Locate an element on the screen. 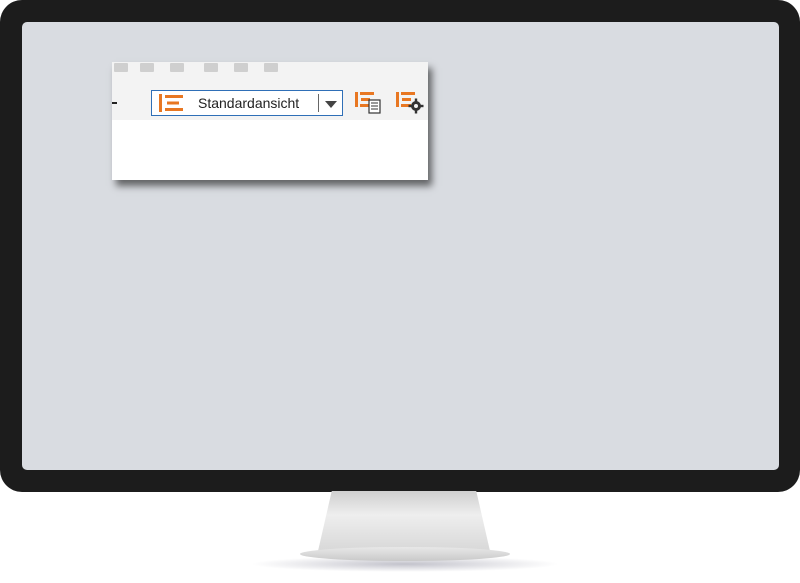 This screenshot has height=583, width=800. list-settings-button is located at coordinates (409, 104).